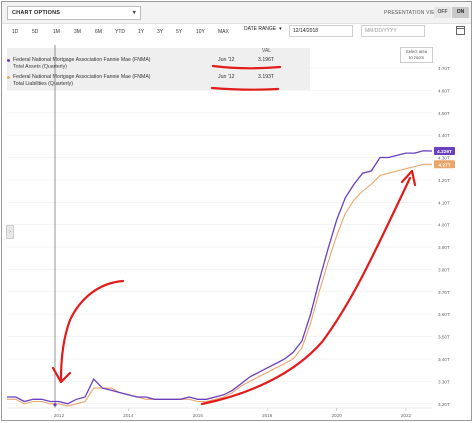 Image resolution: width=474 pixels, height=423 pixels. What do you see at coordinates (198, 415) in the screenshot?
I see `x-tick-label: 2016` at bounding box center [198, 415].